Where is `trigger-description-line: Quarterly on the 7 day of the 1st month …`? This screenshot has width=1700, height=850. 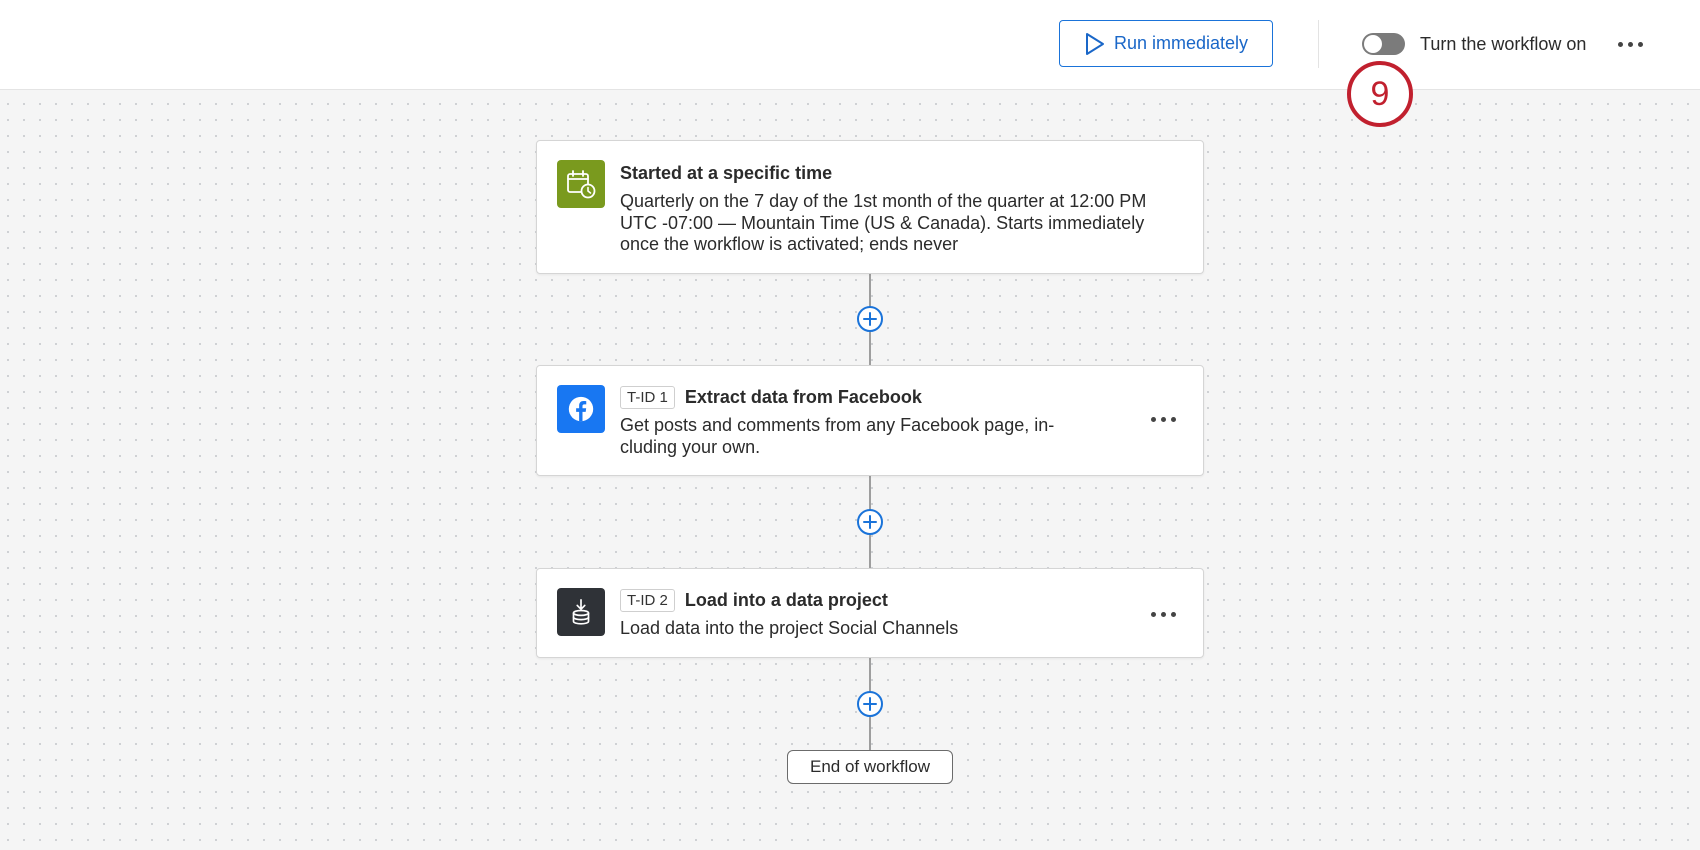
trigger-description-line: Quarterly on the 7 day of the 1st month … is located at coordinates (883, 201).